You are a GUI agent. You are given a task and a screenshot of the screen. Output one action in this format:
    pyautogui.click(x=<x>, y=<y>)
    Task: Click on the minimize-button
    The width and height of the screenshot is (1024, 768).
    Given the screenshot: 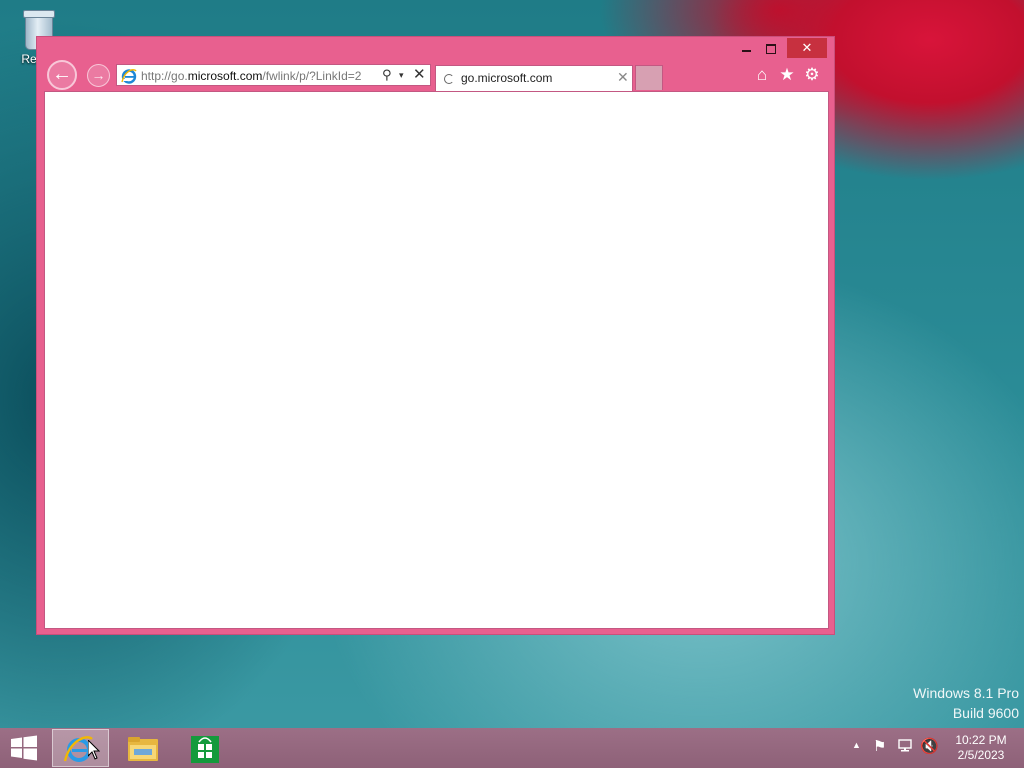 What is the action you would take?
    pyautogui.click(x=746, y=48)
    